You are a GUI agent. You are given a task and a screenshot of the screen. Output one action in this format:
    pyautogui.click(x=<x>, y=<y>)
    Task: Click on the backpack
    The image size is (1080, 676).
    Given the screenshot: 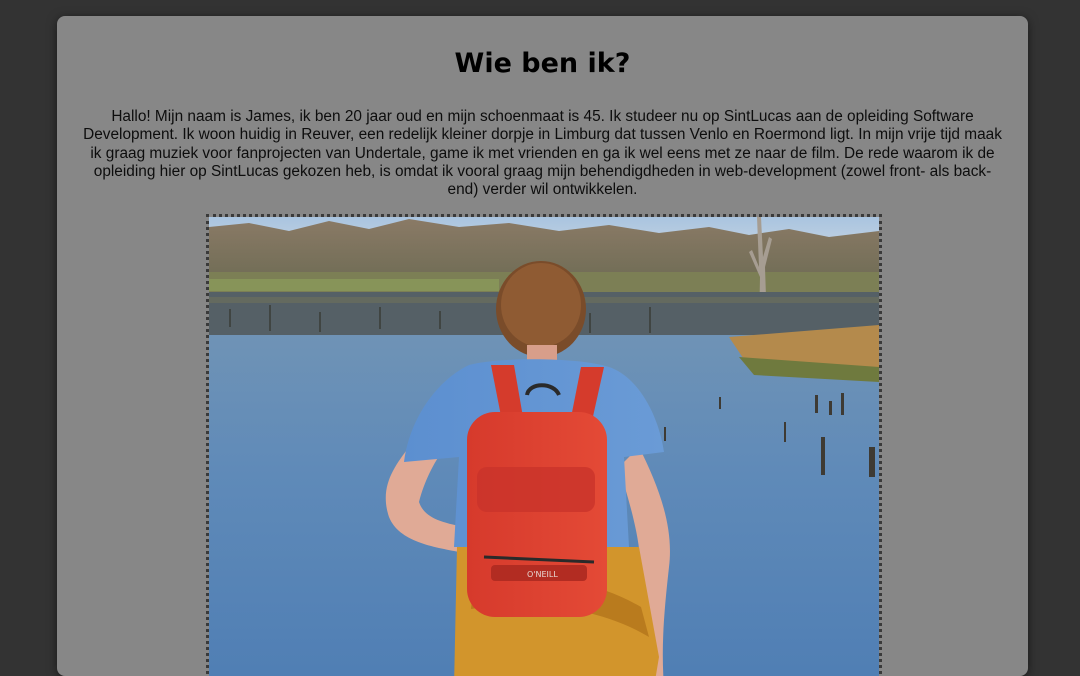 What is the action you would take?
    pyautogui.click(x=537, y=514)
    